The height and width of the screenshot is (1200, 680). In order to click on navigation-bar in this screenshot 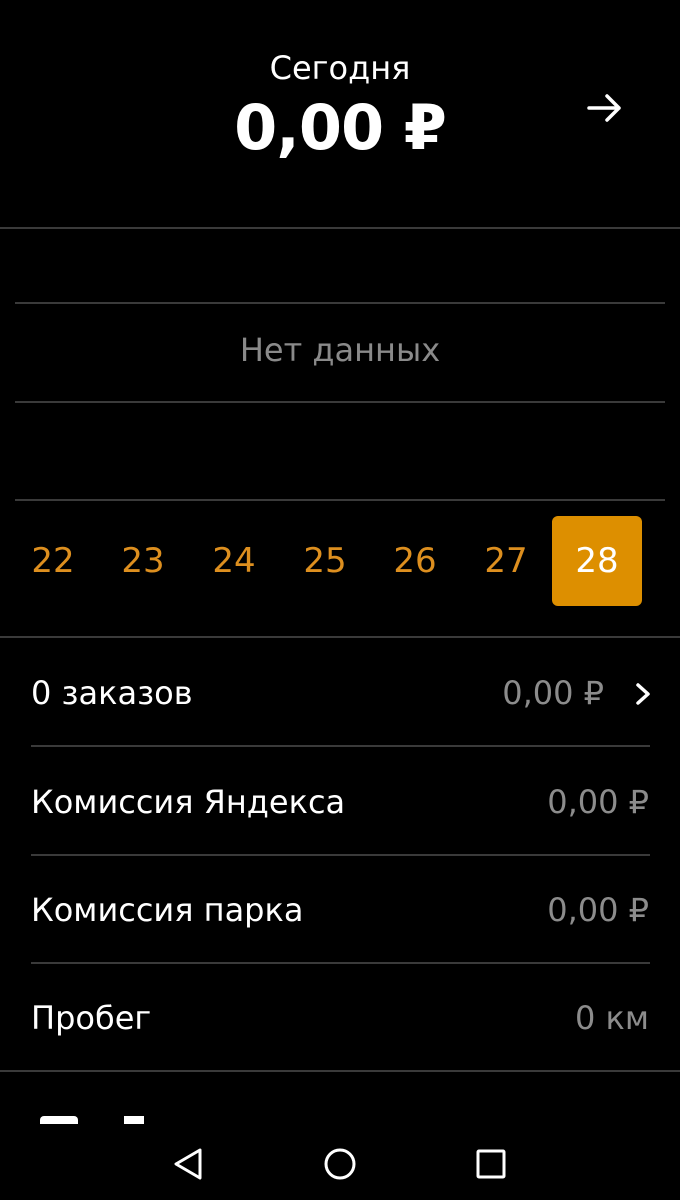, I will do `click(340, 1162)`.